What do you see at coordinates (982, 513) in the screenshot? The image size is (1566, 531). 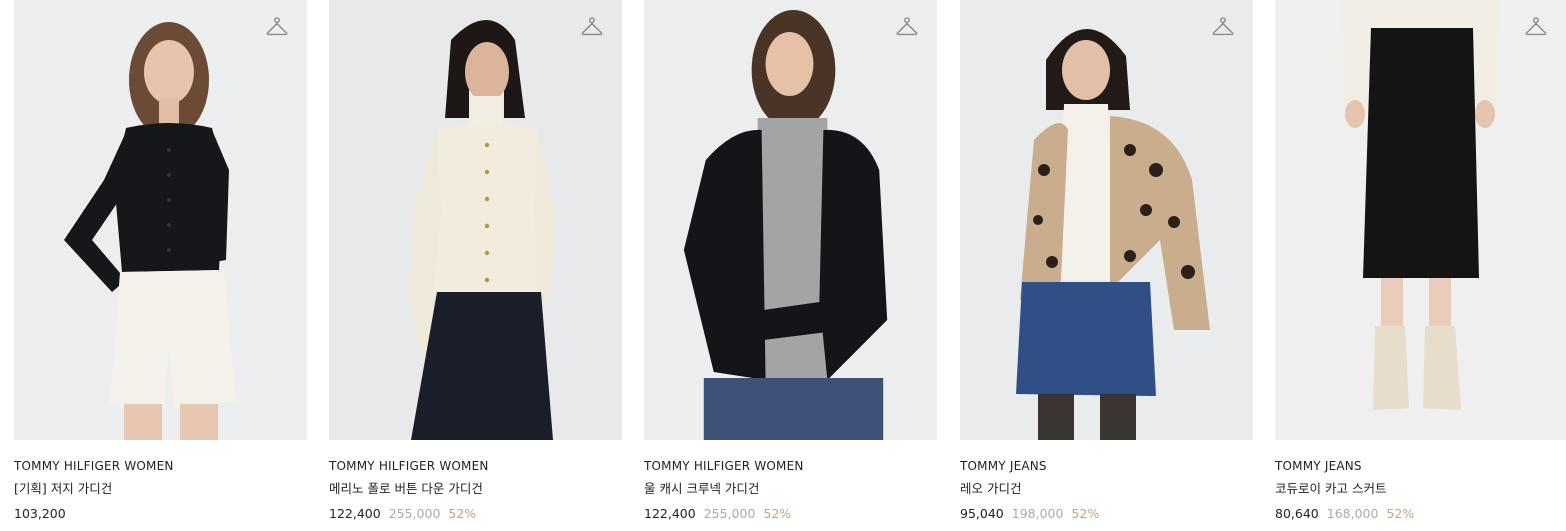 I see `sale-price: 95,040` at bounding box center [982, 513].